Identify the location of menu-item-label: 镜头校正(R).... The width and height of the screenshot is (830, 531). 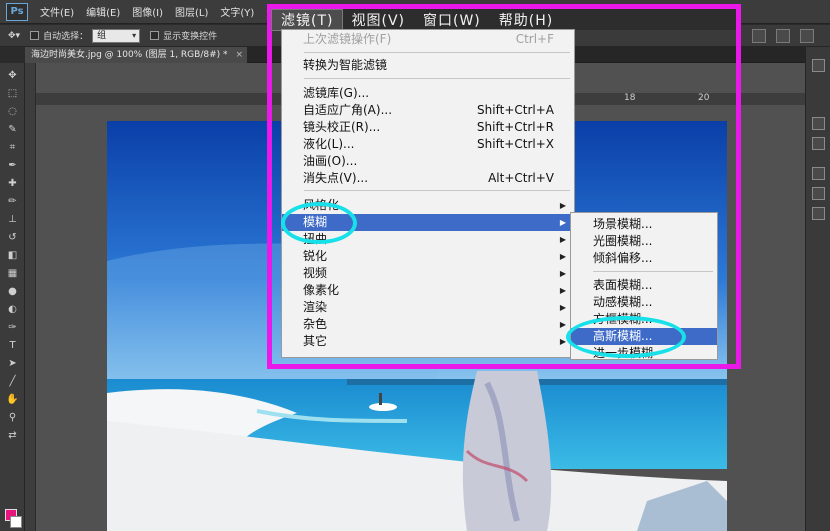
(342, 127).